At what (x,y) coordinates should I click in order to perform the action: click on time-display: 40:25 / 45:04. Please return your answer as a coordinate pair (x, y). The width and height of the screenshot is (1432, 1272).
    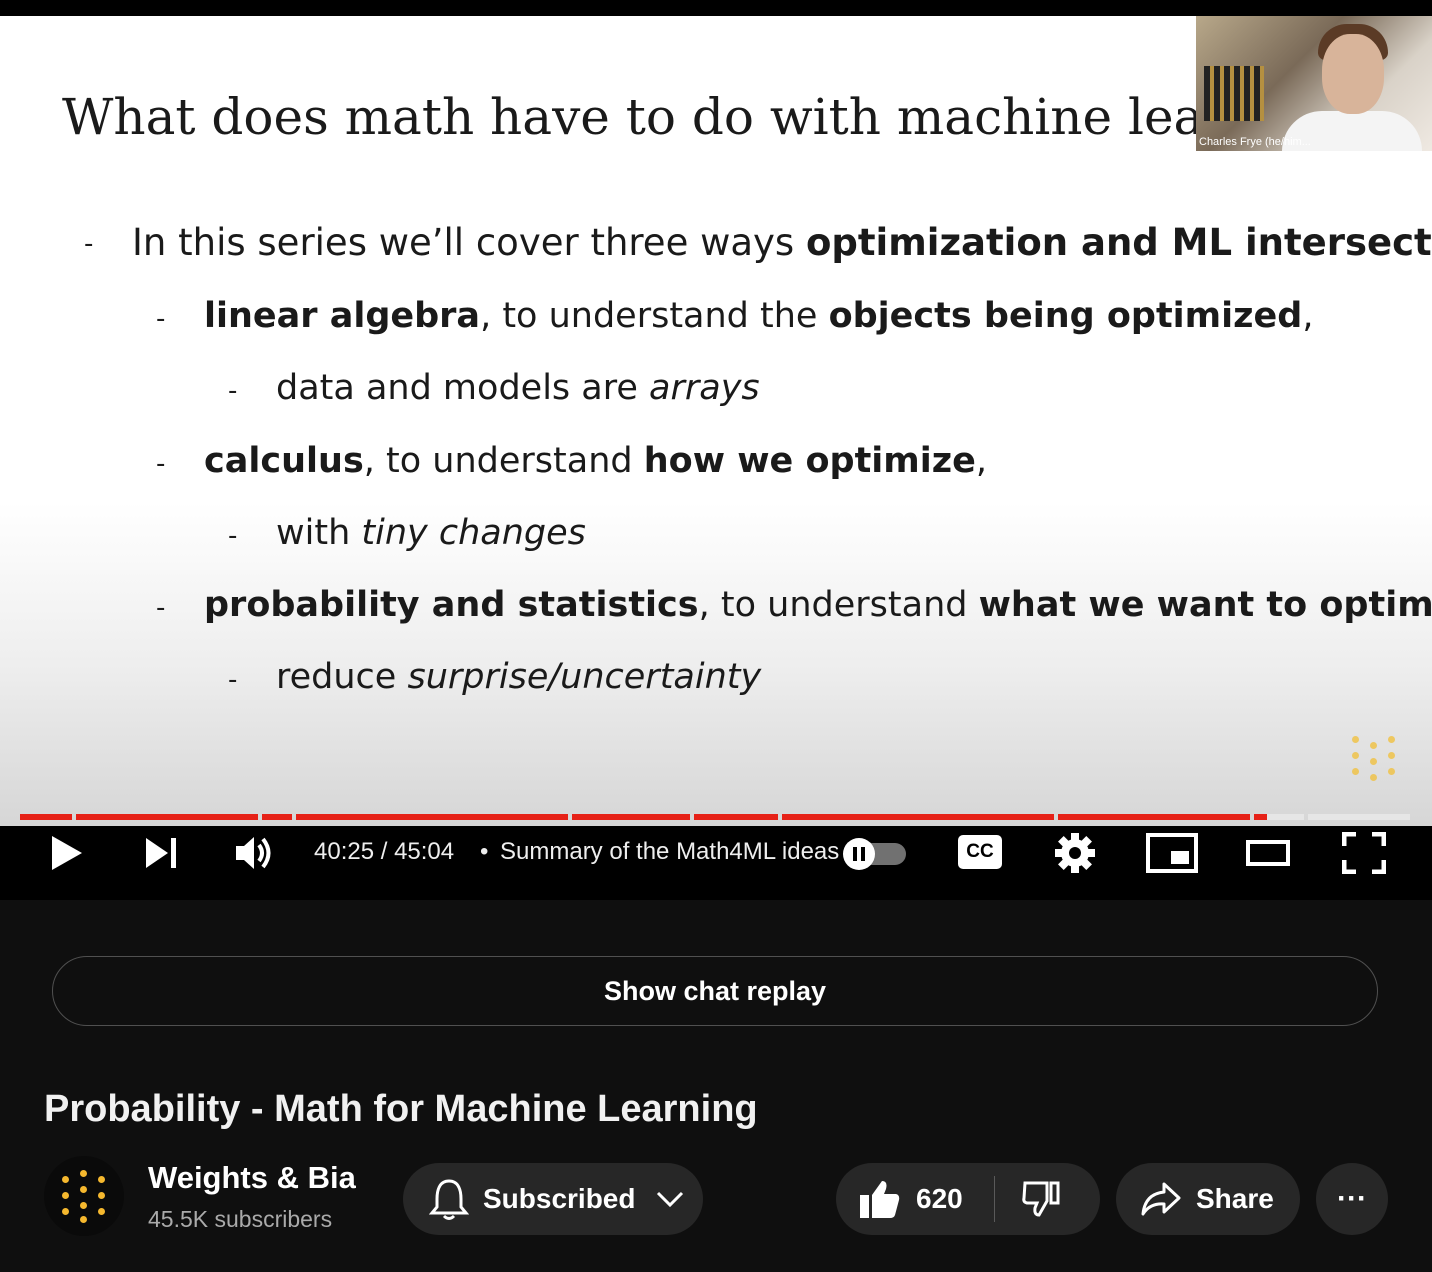
    Looking at the image, I should click on (384, 851).